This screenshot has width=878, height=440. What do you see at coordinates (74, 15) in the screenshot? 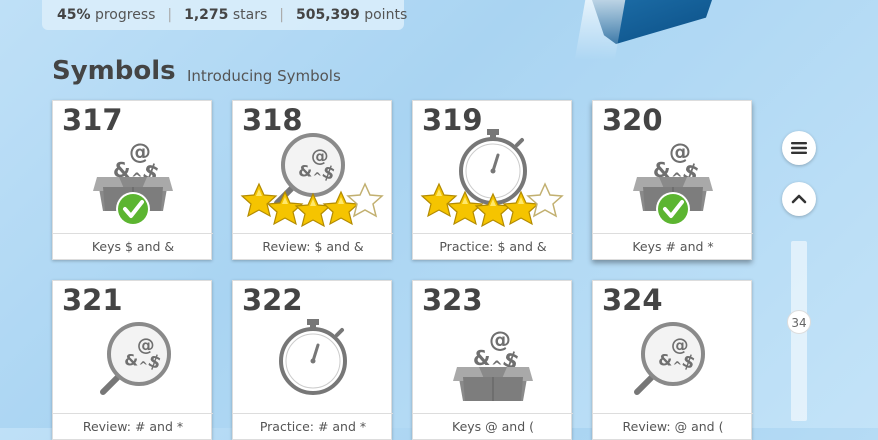
I see `progress-value: 45%` at bounding box center [74, 15].